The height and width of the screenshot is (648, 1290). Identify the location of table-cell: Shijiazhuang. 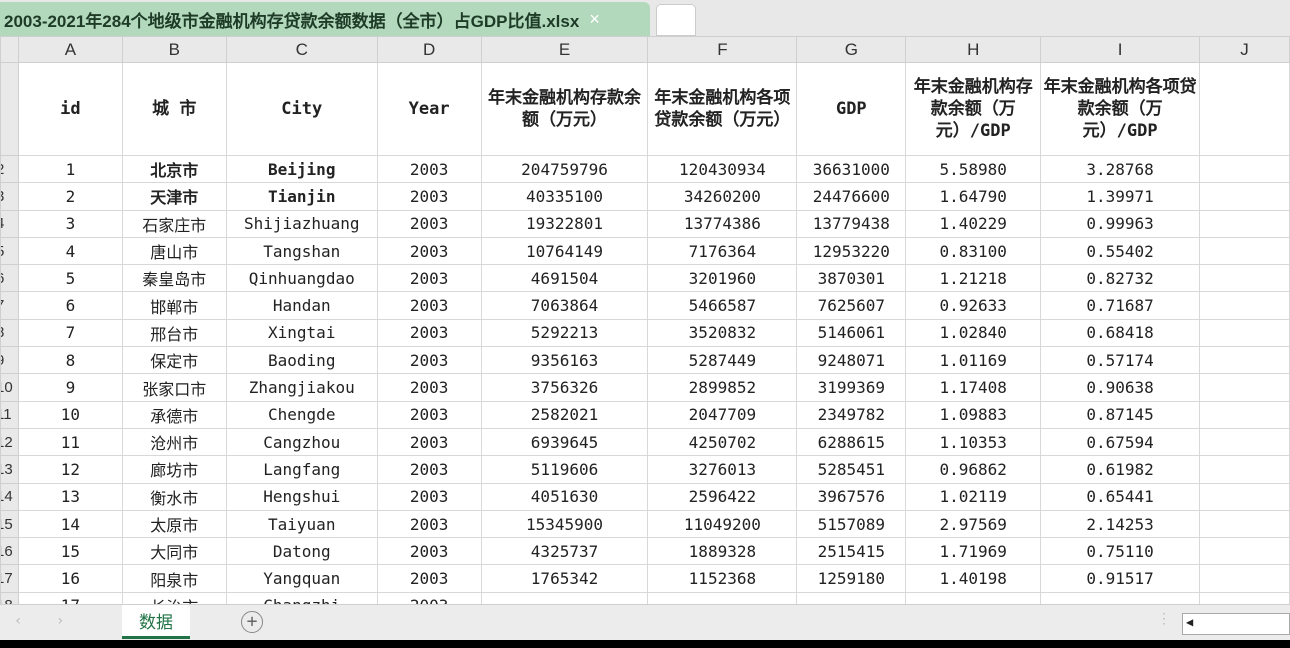
(301, 223).